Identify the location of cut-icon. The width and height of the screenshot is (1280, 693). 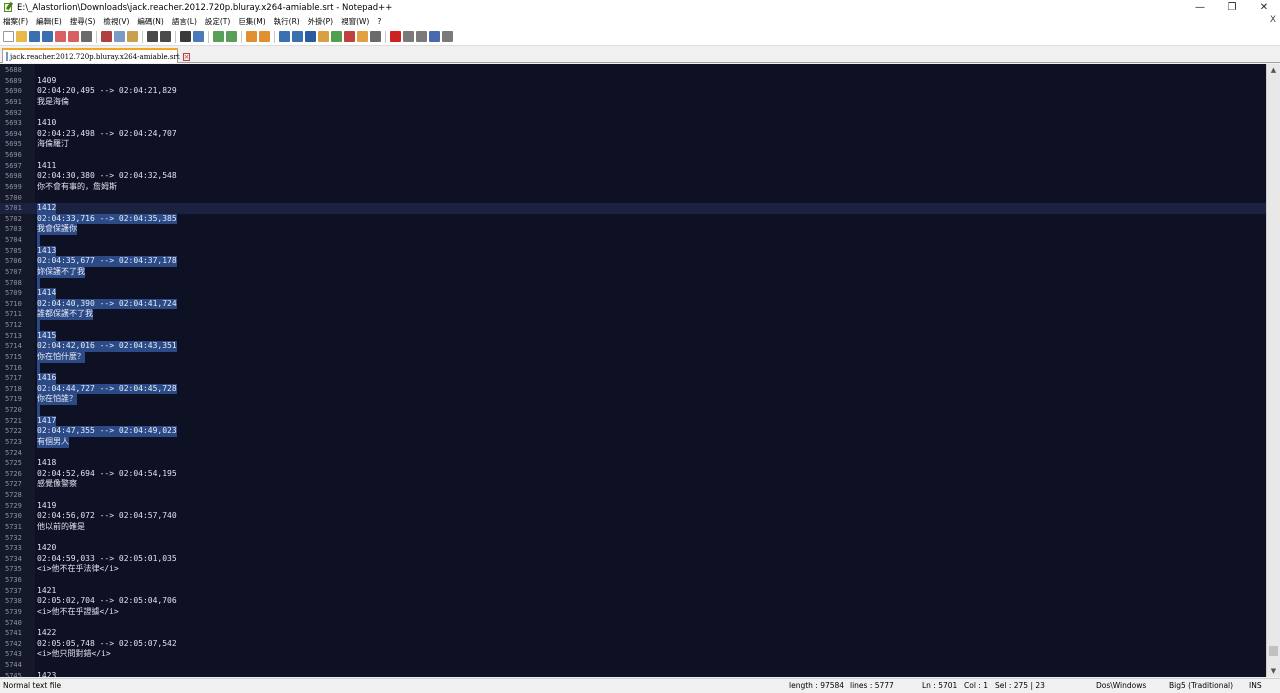
(106, 36).